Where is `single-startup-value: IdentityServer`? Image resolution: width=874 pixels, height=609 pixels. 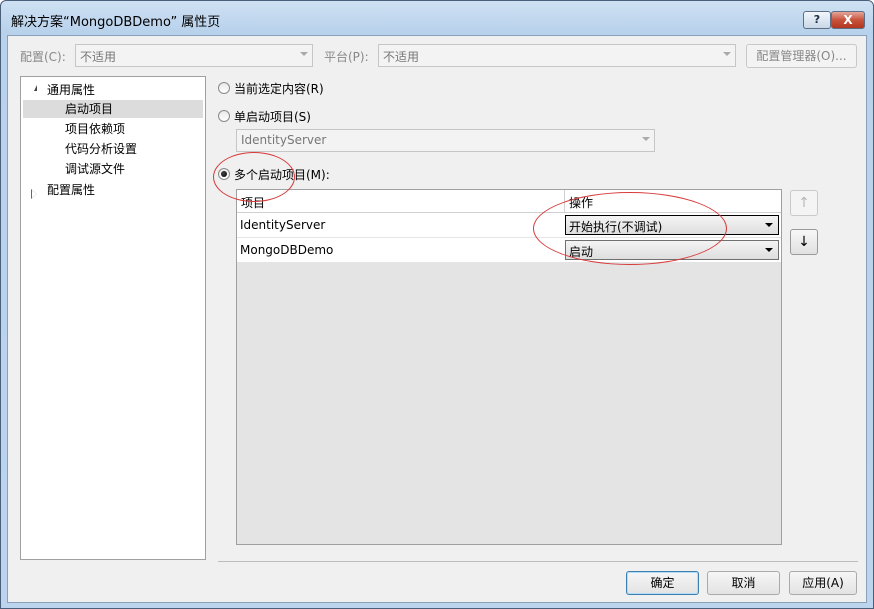 single-startup-value: IdentityServer is located at coordinates (284, 140).